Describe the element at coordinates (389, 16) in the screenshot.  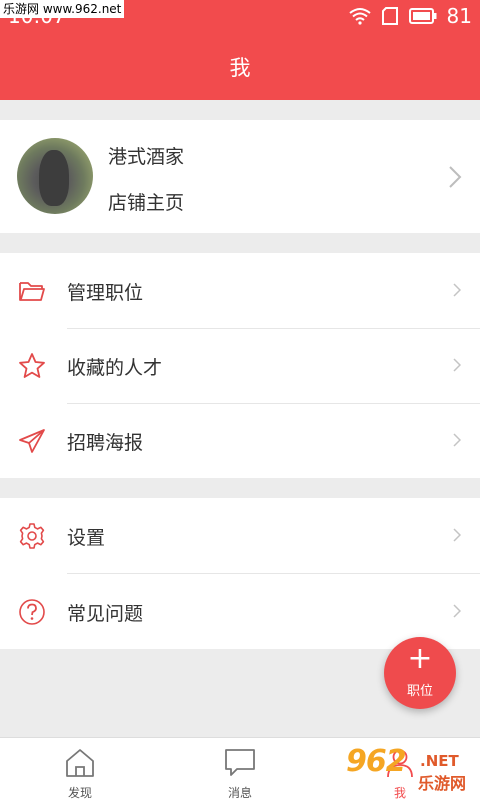
I see `sim-card-icon` at that location.